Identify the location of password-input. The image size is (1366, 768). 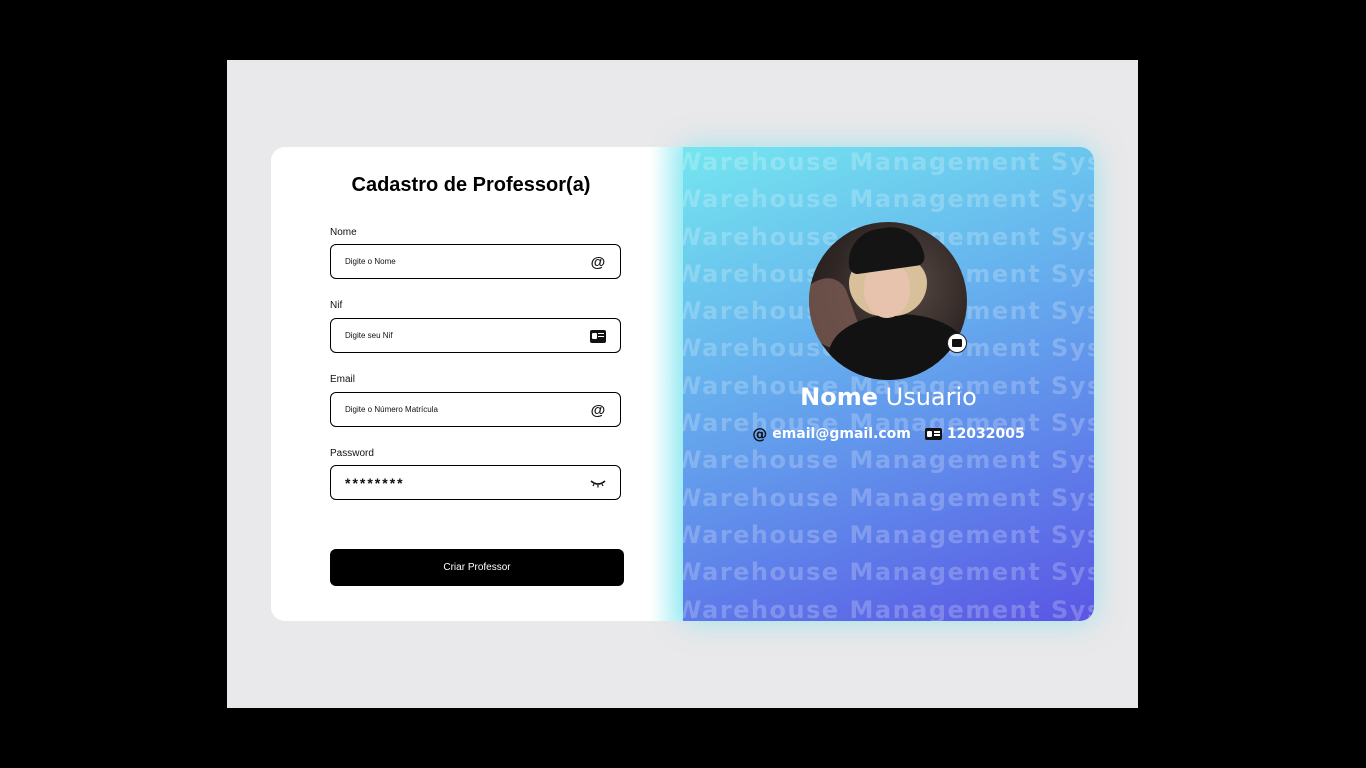
(460, 482).